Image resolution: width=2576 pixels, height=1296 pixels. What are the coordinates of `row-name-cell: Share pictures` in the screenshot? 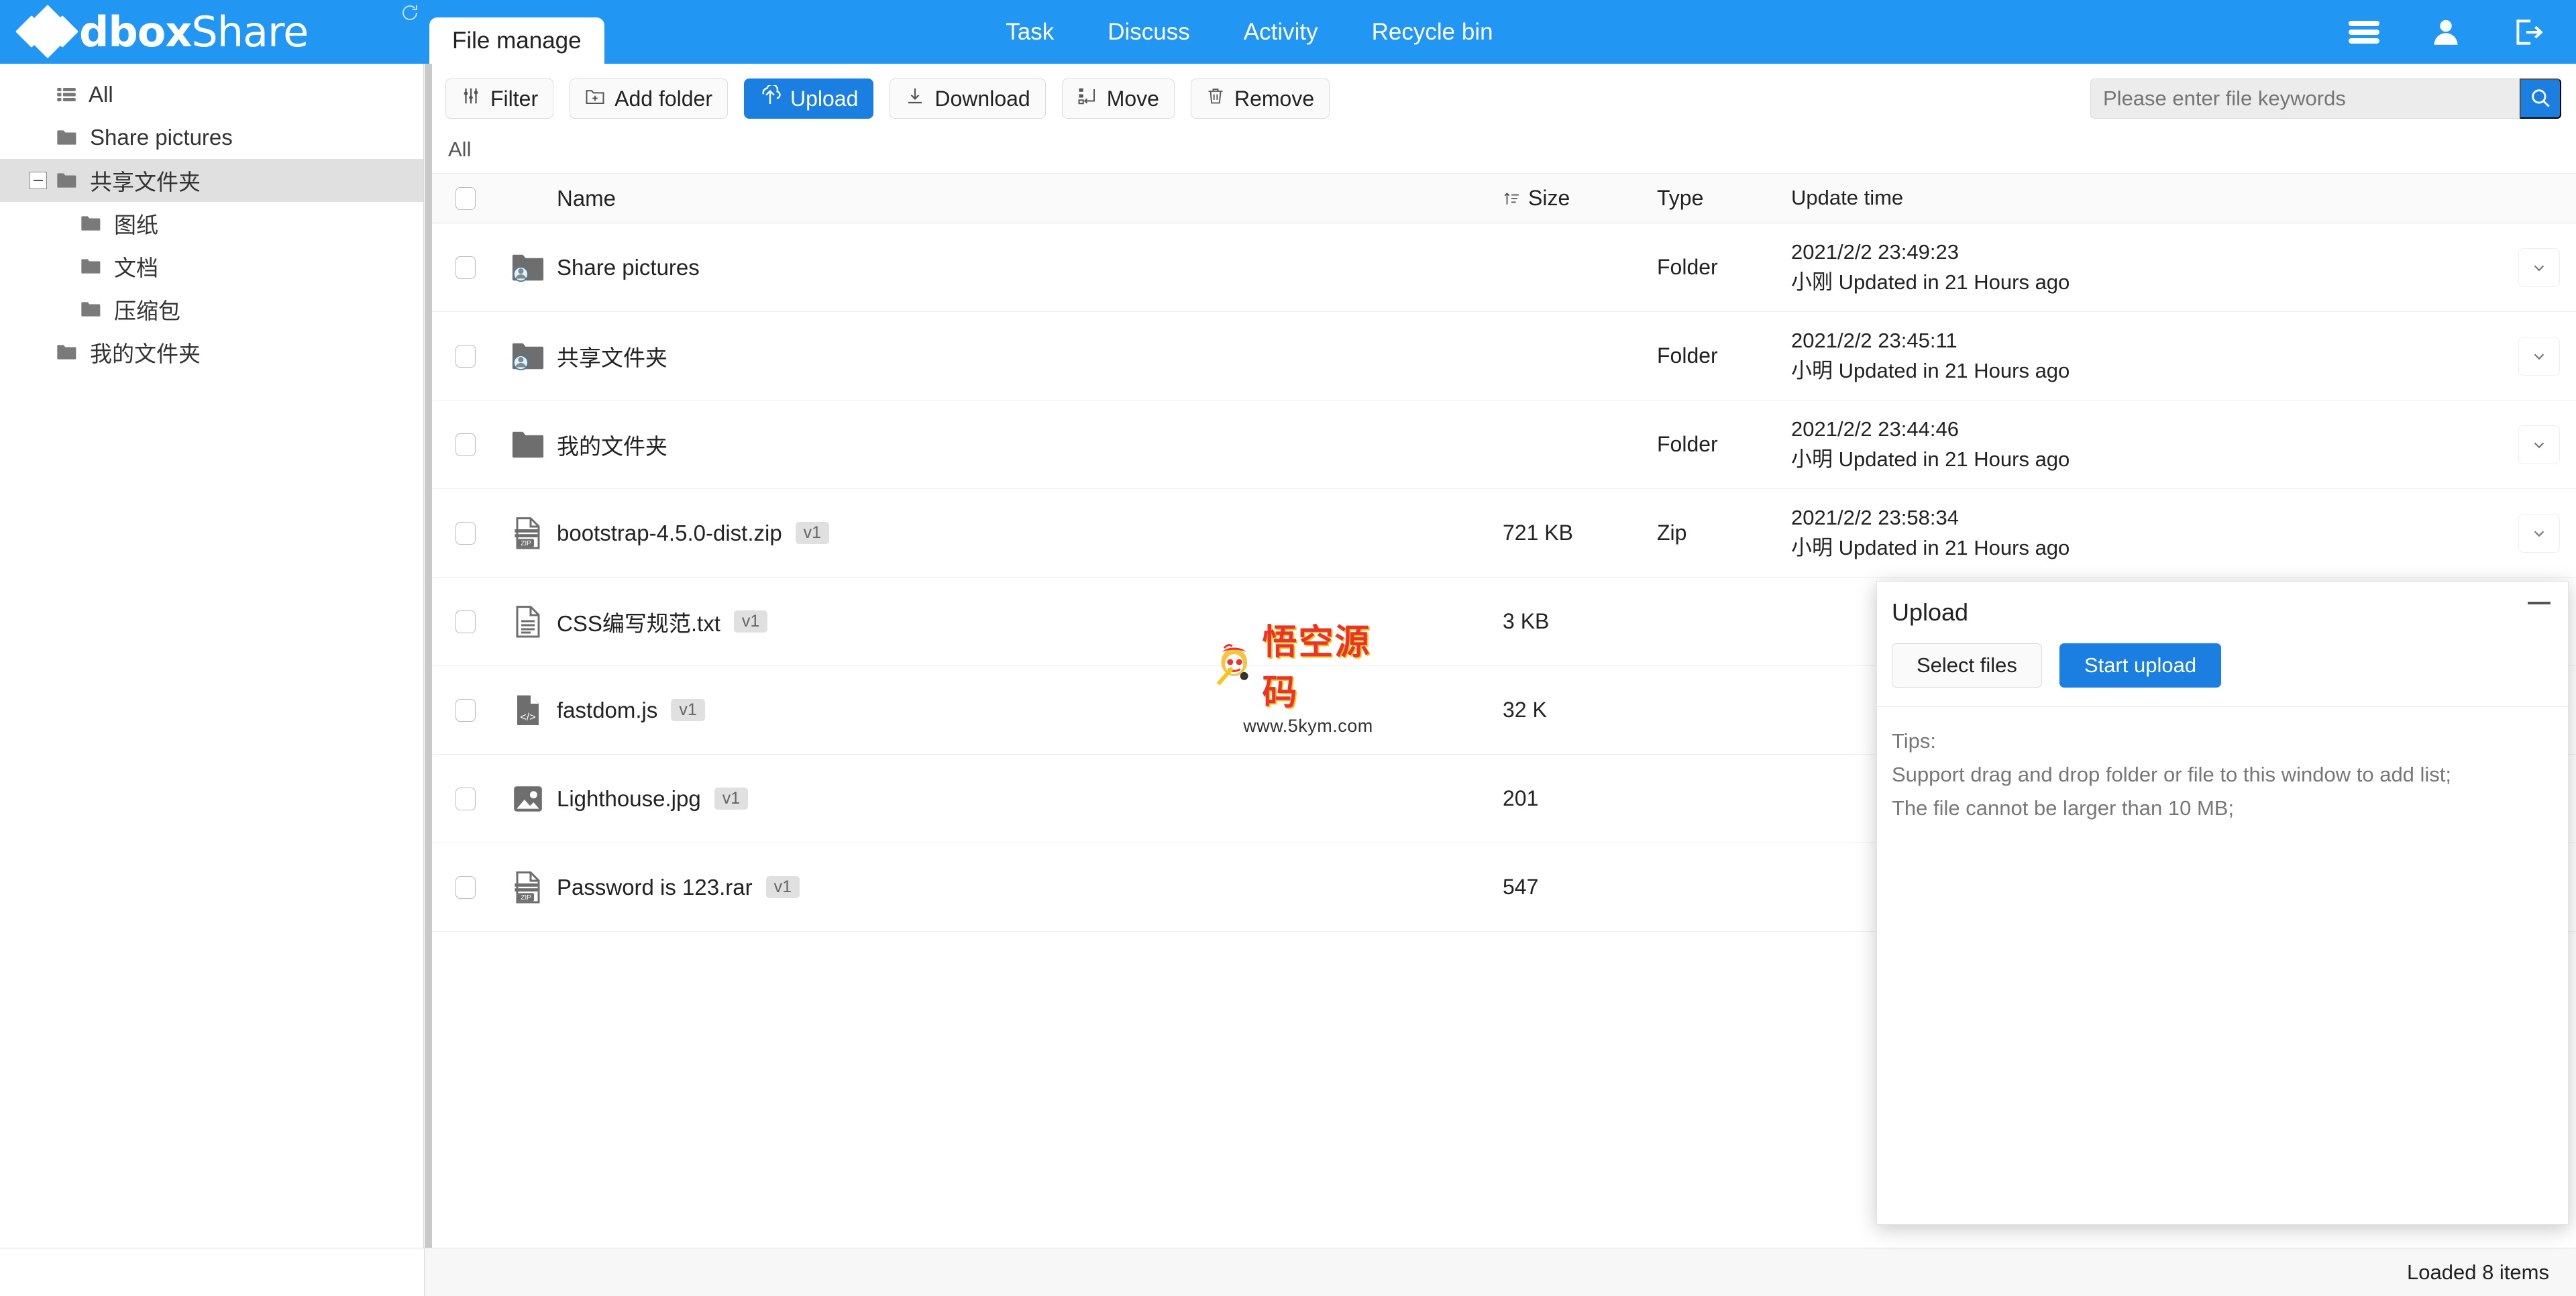 It's located at (1030, 267).